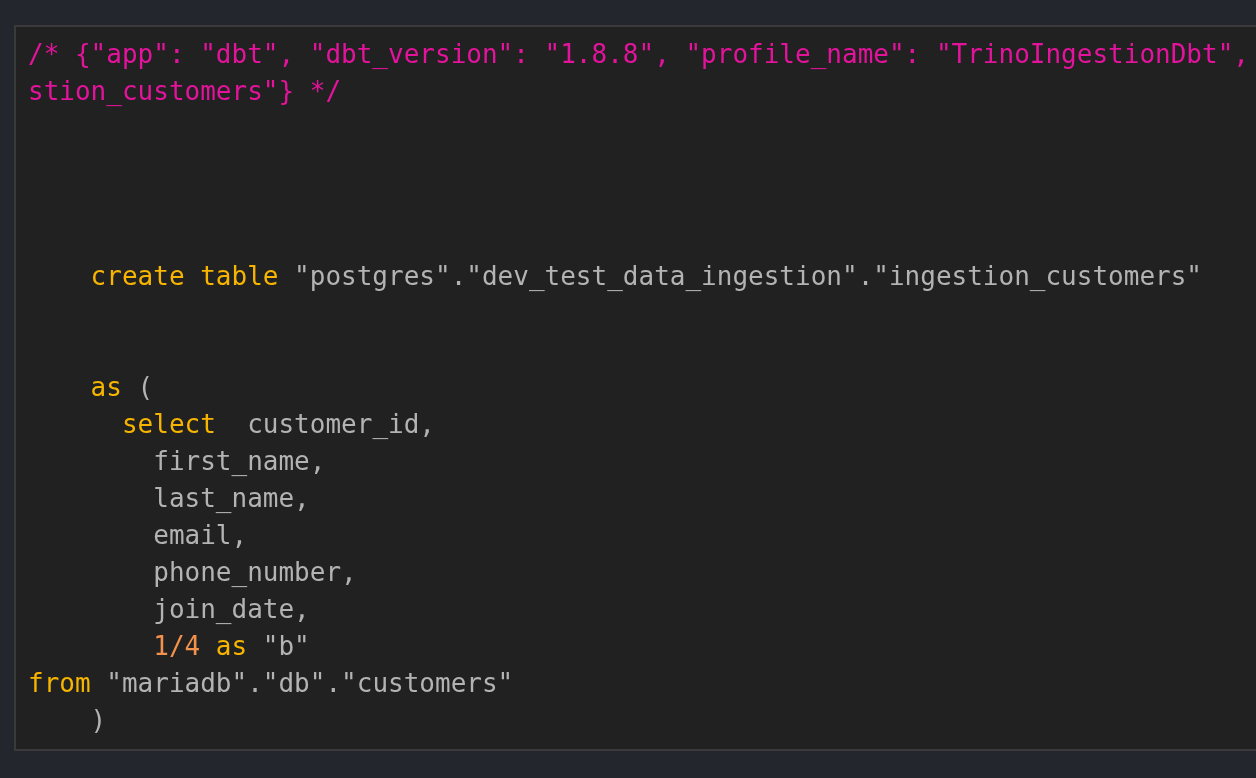  What do you see at coordinates (200, 535) in the screenshot?
I see `code-line: email,` at bounding box center [200, 535].